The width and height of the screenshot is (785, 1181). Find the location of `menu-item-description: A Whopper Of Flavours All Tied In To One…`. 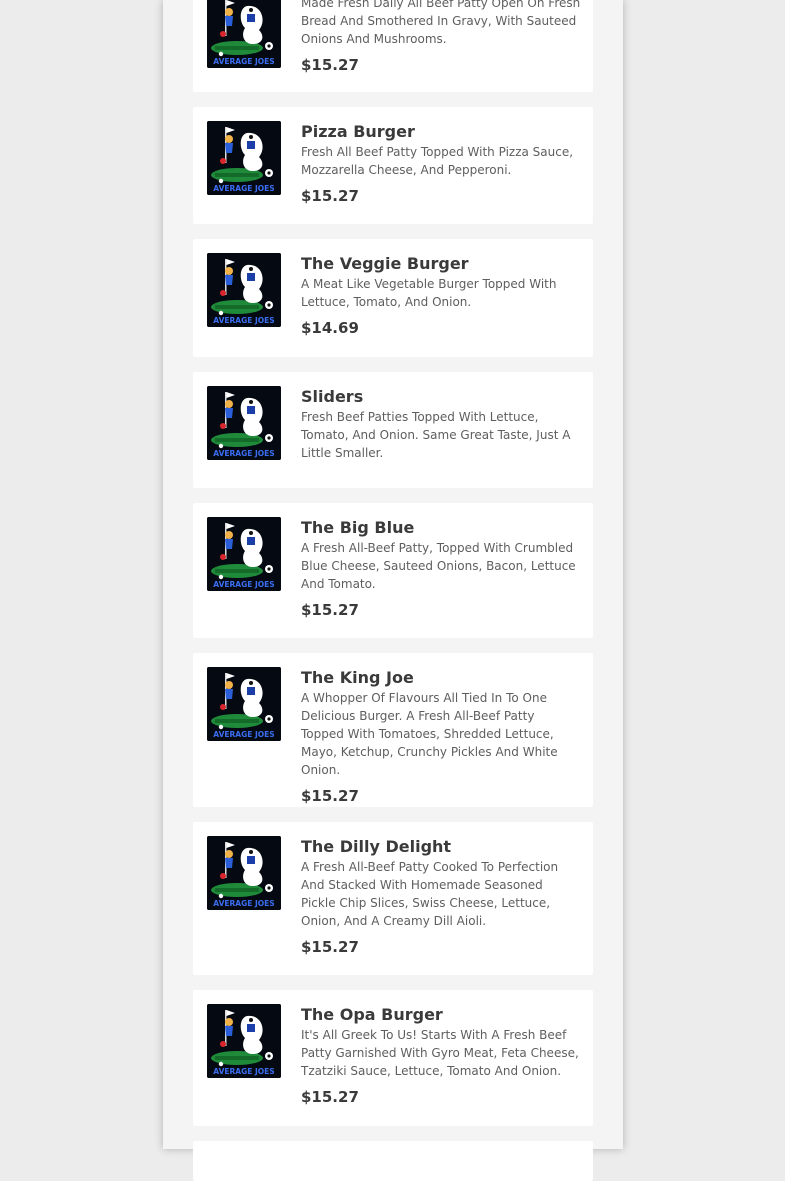

menu-item-description: A Whopper Of Flavours All Tied In To One… is located at coordinates (429, 734).